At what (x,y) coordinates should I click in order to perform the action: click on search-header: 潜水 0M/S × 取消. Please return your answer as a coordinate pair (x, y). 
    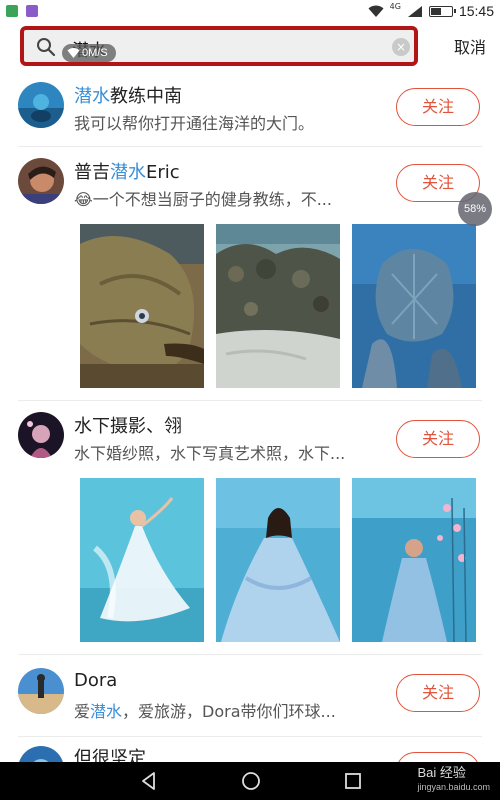
    Looking at the image, I should click on (250, 46).